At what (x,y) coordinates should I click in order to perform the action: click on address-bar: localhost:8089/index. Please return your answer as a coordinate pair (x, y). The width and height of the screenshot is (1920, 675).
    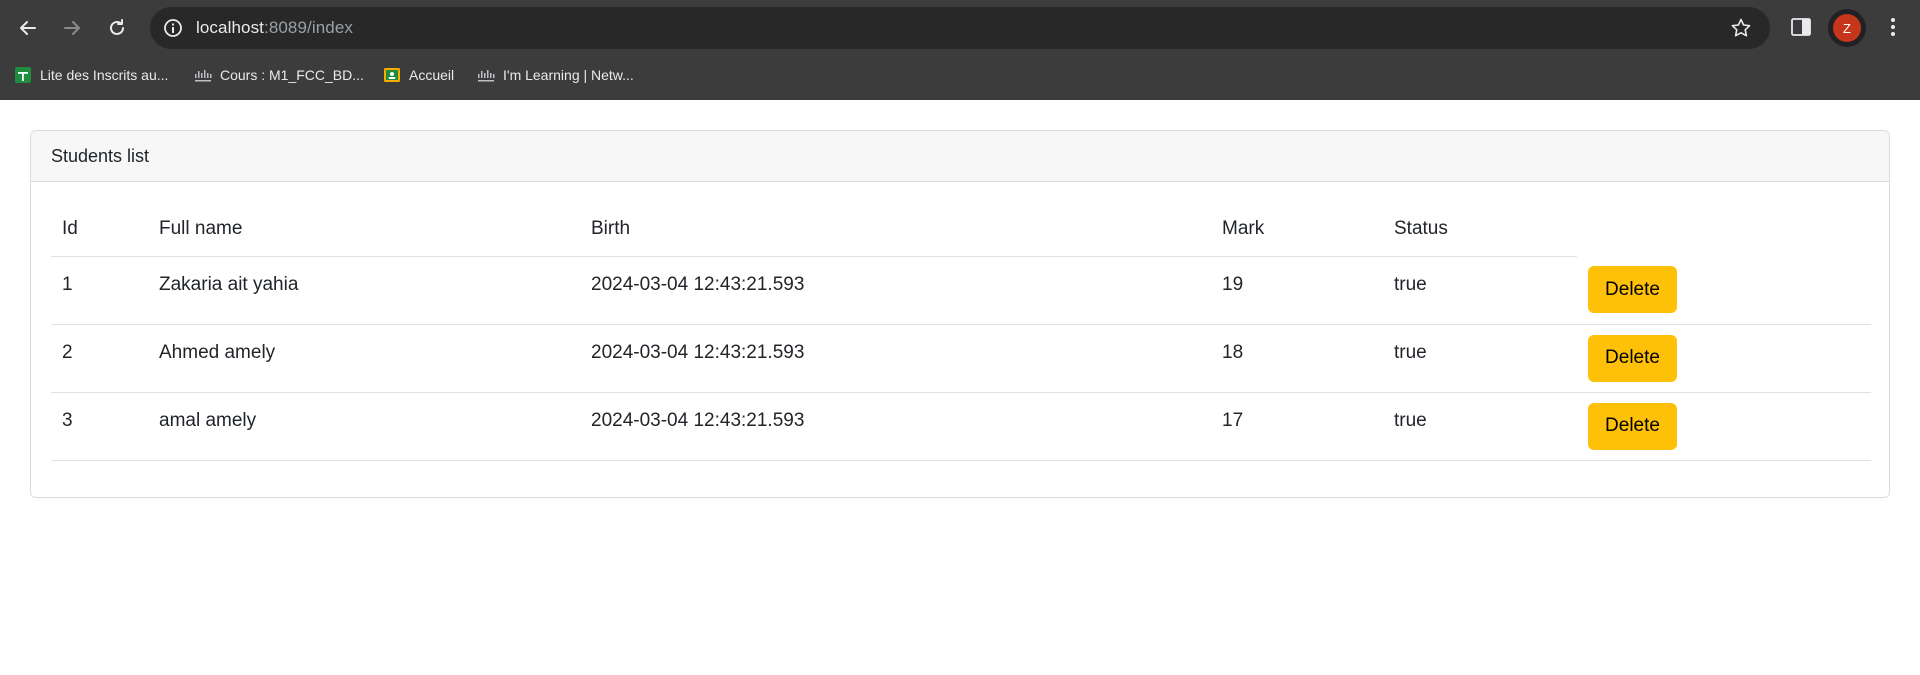
    Looking at the image, I should click on (960, 28).